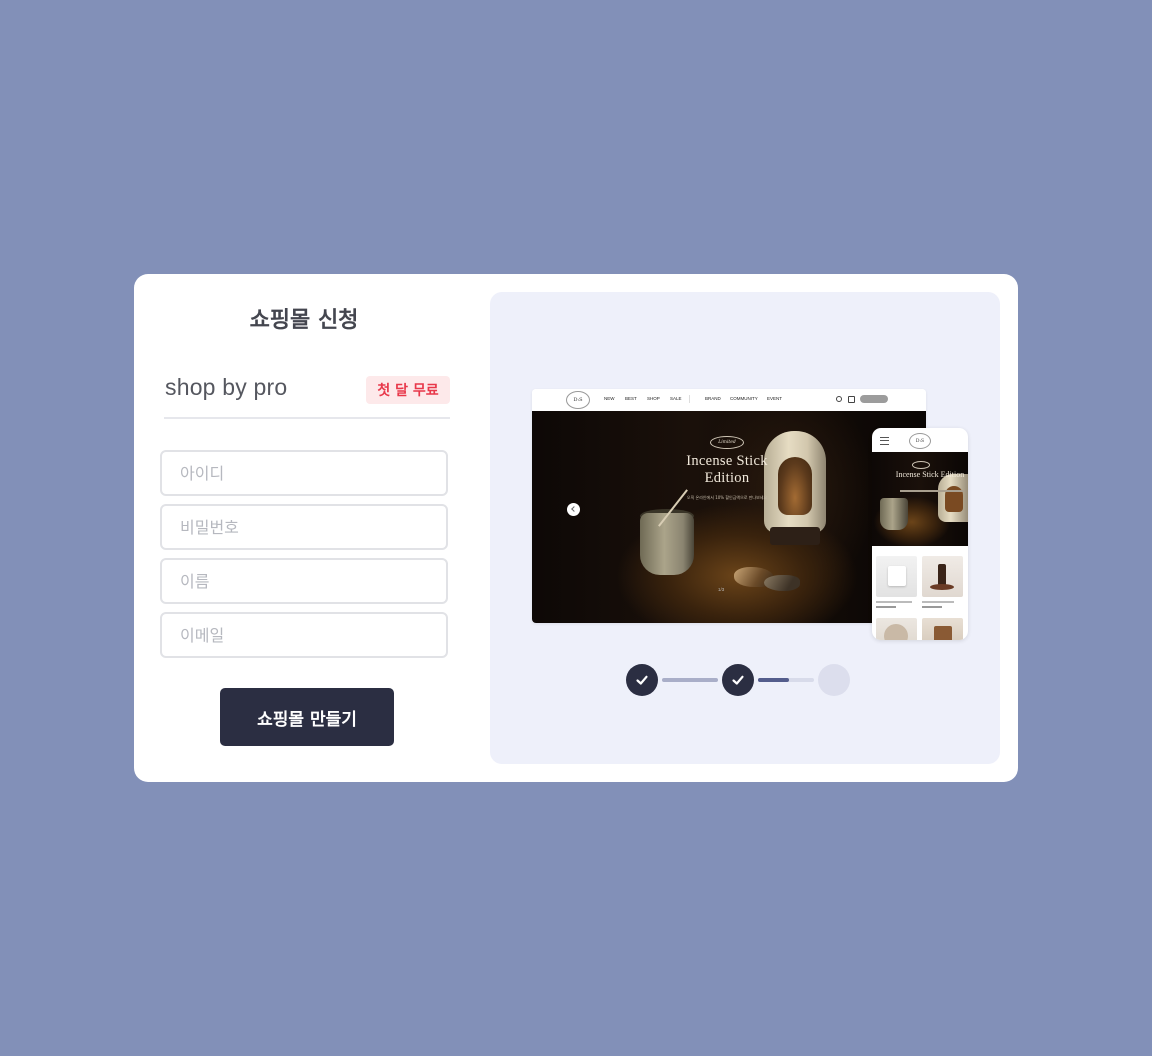 This screenshot has height=1056, width=1152. I want to click on page-title: 쇼핑몰 신청, so click(304, 320).